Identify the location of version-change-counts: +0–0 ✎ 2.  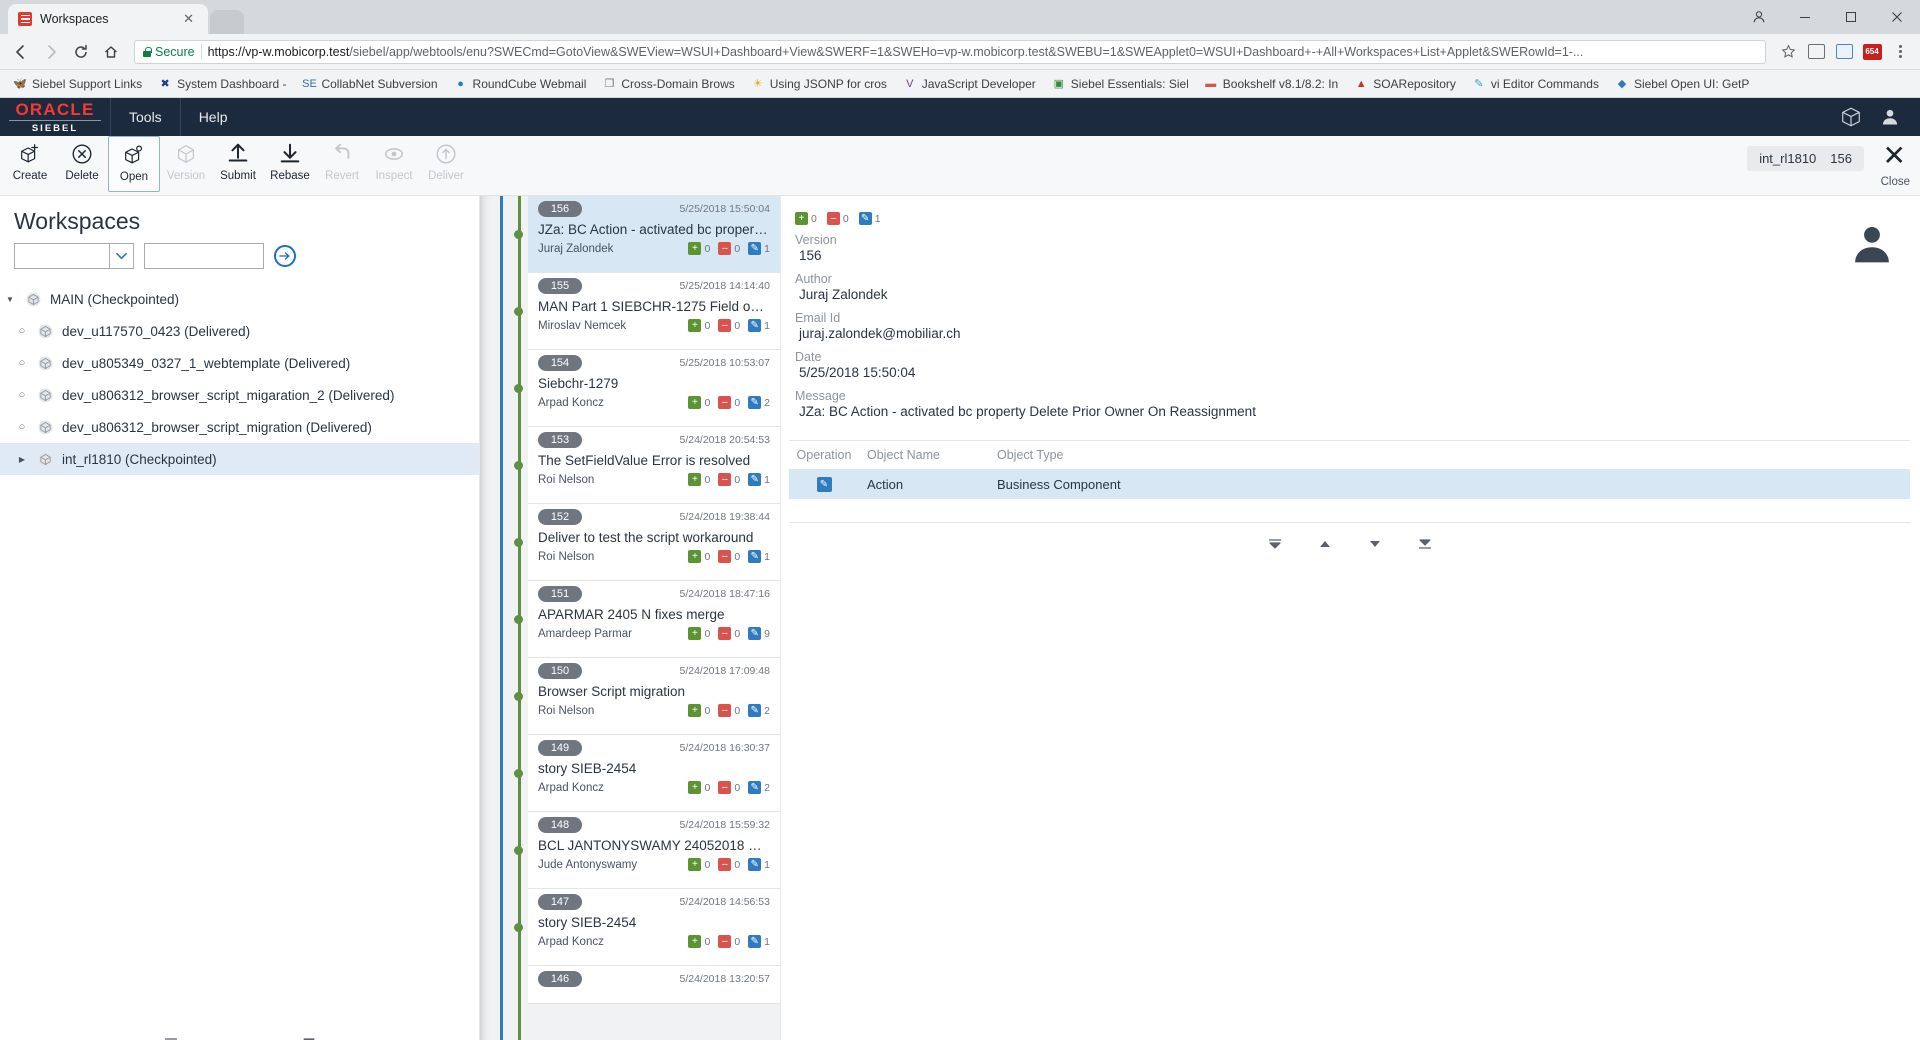
(729, 787).